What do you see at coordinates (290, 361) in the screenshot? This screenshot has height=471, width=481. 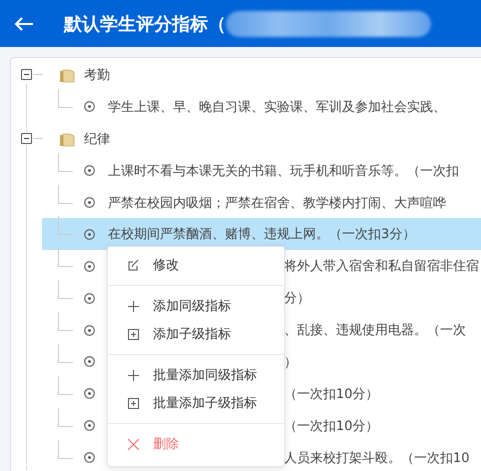 I see `tree-item-label: ）` at bounding box center [290, 361].